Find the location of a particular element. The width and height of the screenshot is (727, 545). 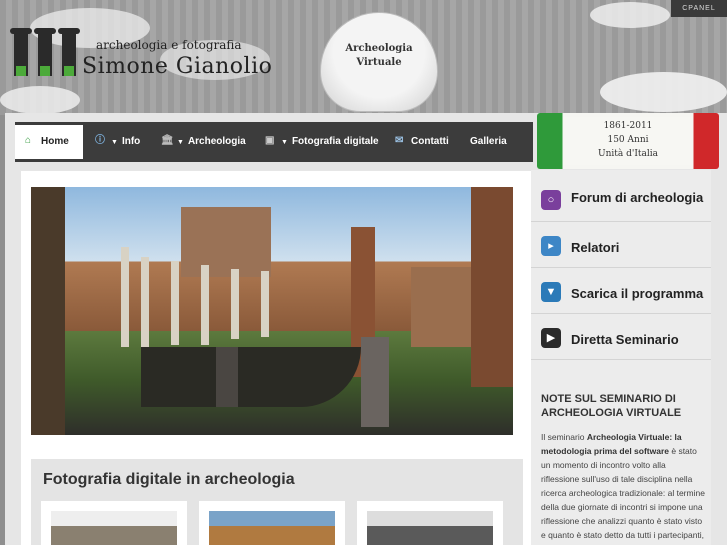

nav-galleria-label: Galleria is located at coordinates (488, 141).